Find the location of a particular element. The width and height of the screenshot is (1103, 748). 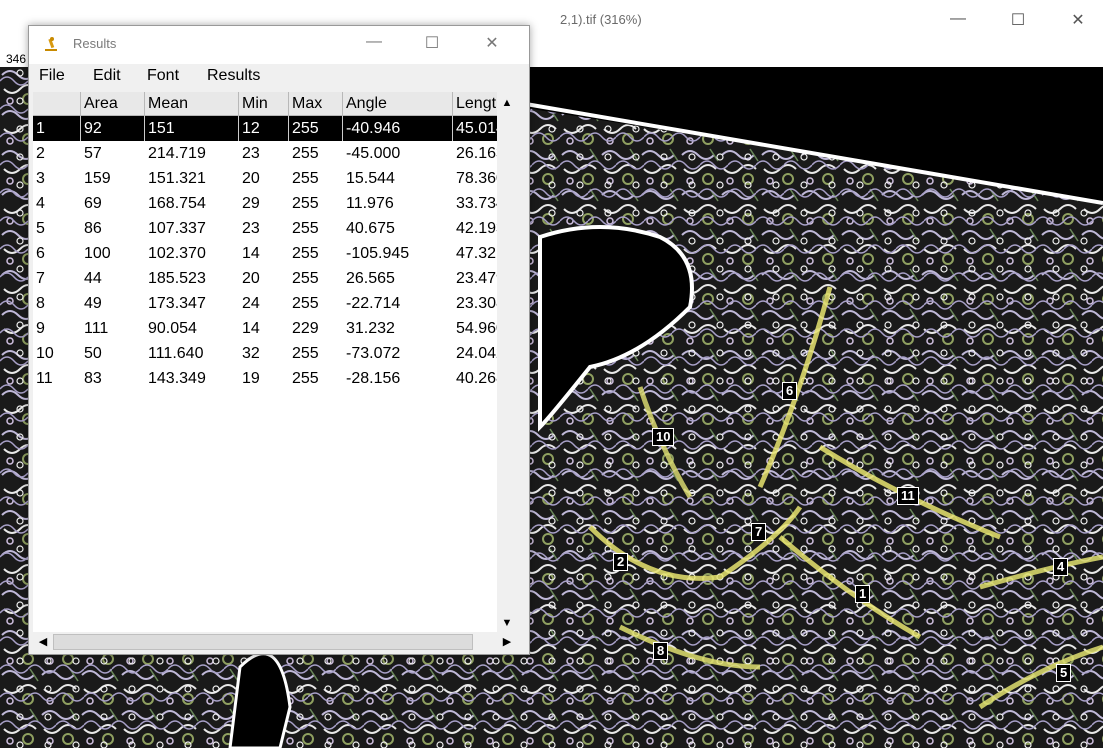

scroll-up-arrow-icon: ▲ is located at coordinates (507, 103).